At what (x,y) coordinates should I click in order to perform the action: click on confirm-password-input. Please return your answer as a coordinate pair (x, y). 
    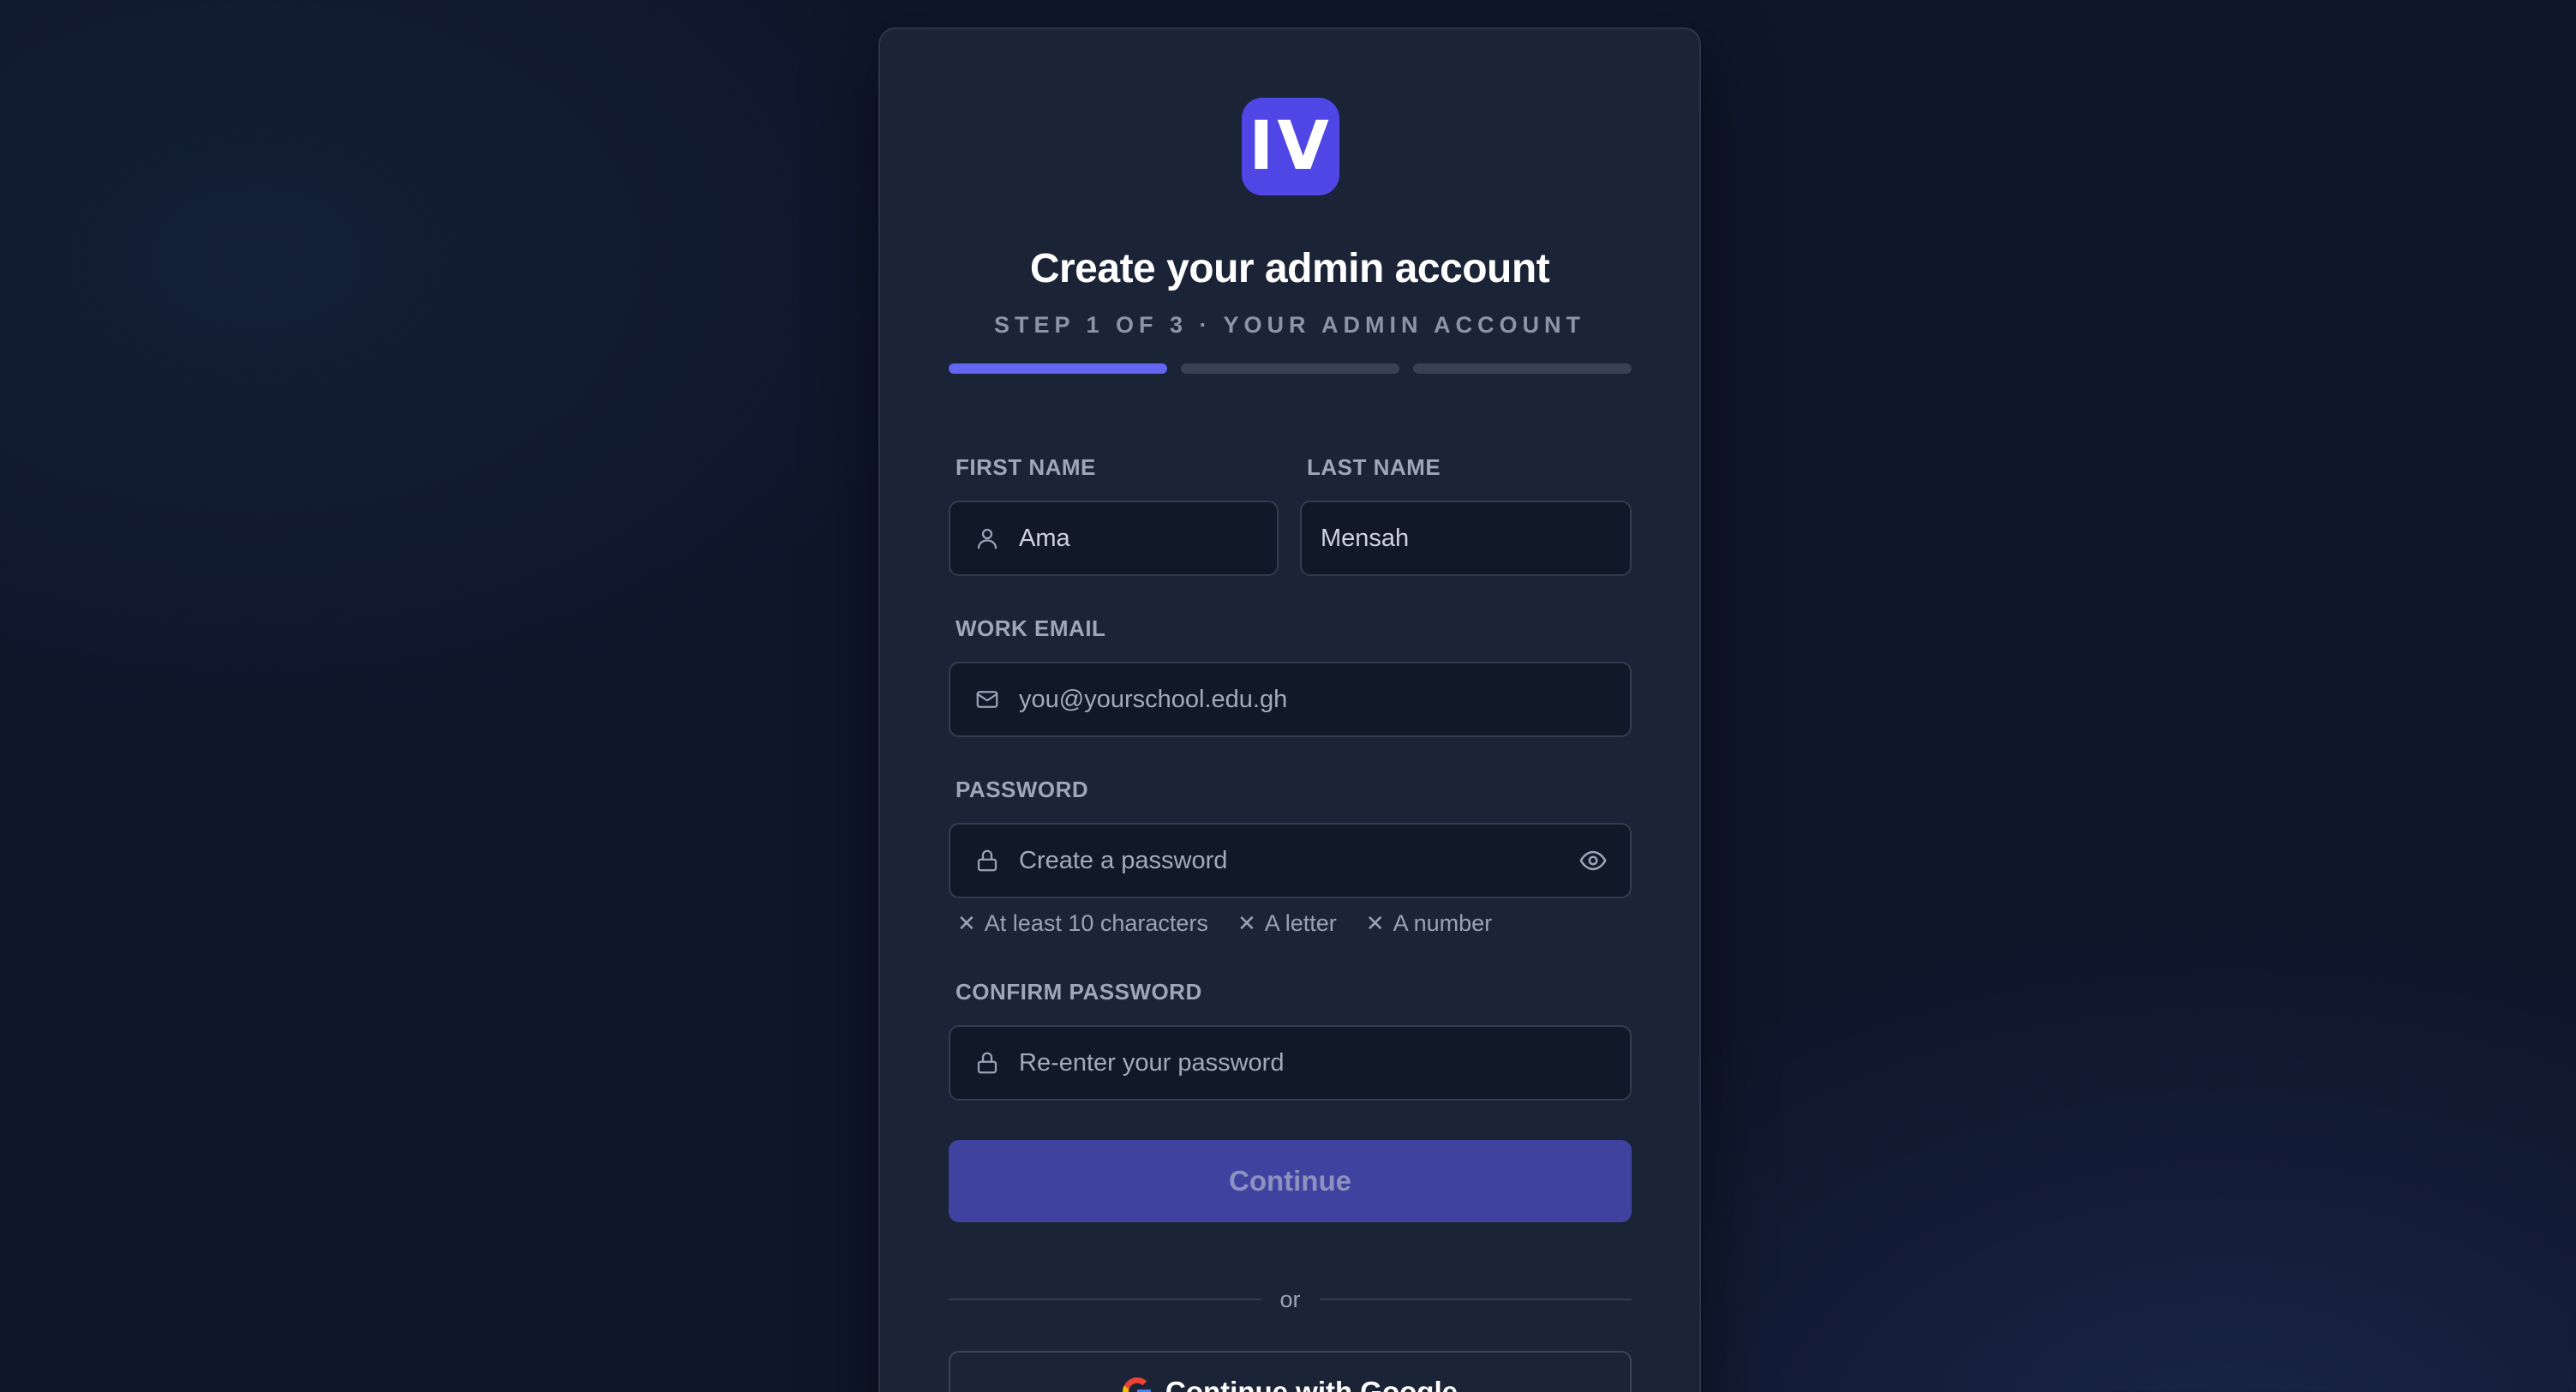
    Looking at the image, I should click on (1315, 1063).